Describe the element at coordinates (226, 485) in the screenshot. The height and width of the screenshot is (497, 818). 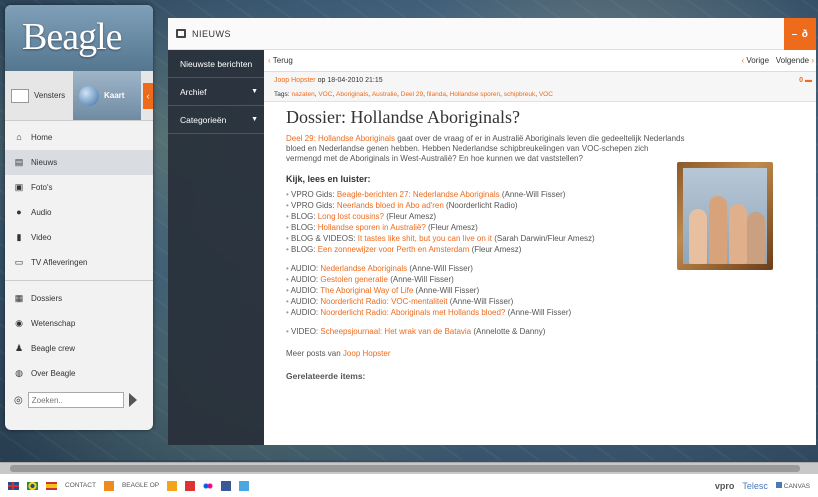
I see `facebook-icon` at that location.